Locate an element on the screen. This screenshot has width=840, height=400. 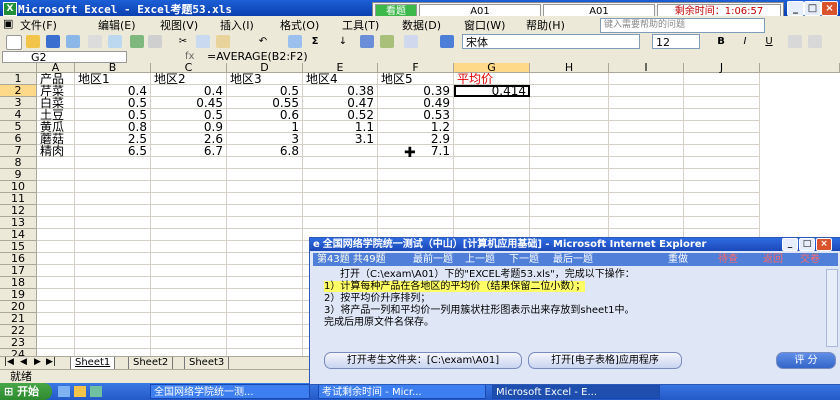
cell-I1 is located at coordinates (646, 79).